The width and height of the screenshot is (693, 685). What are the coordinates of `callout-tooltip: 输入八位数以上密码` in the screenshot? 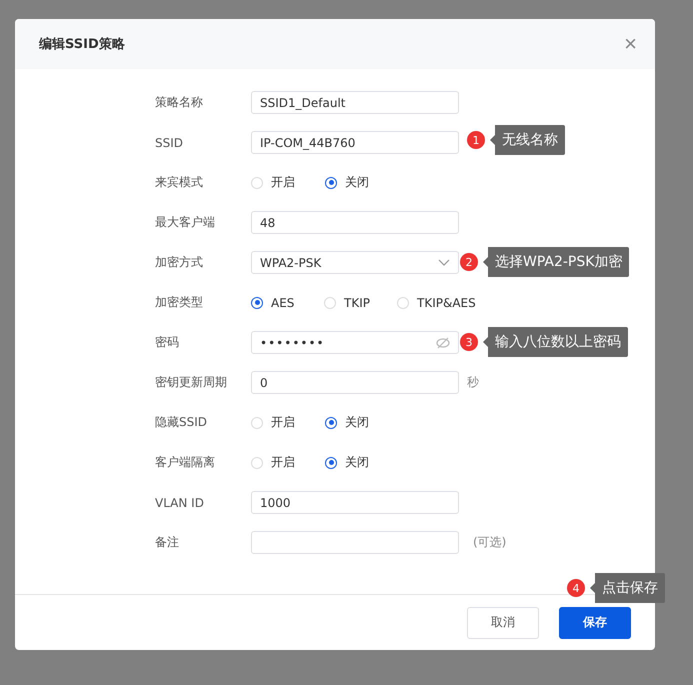 It's located at (555, 342).